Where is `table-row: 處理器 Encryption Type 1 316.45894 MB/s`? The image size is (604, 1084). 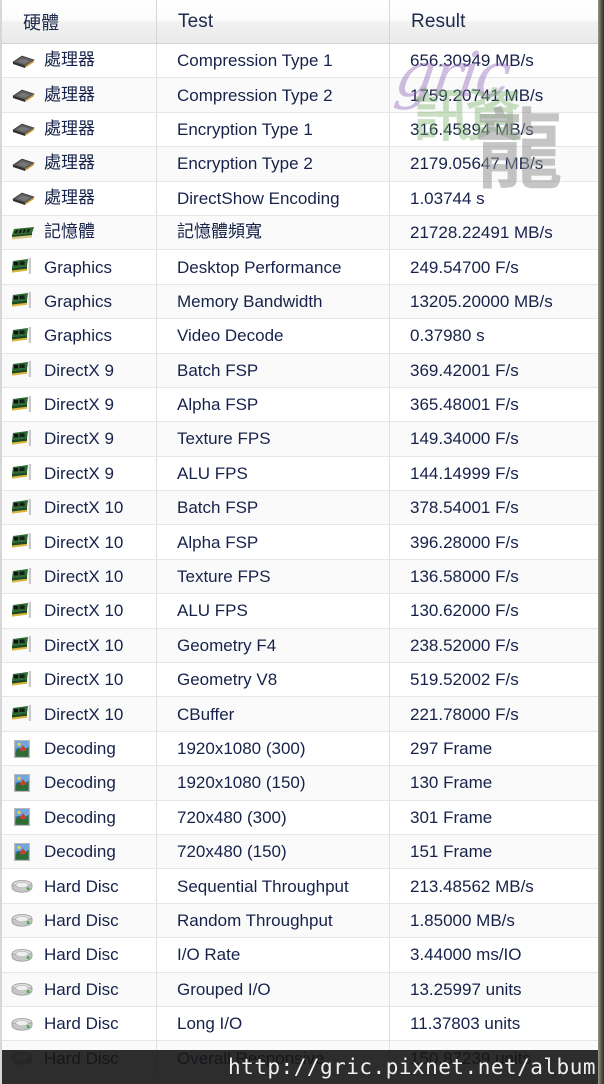
table-row: 處理器 Encryption Type 1 316.45894 MB/s is located at coordinates (300, 130).